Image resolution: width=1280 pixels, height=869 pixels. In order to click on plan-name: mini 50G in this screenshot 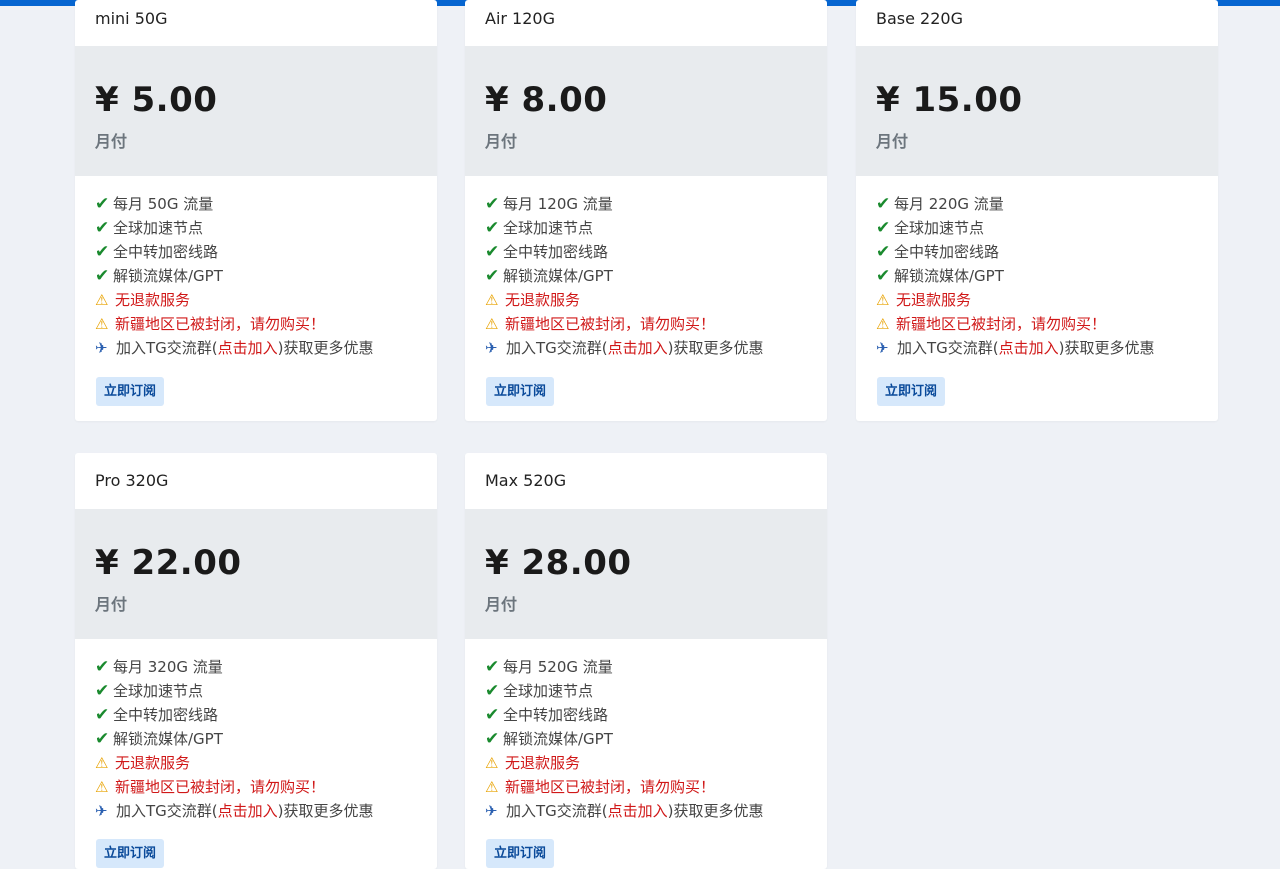, I will do `click(131, 18)`.